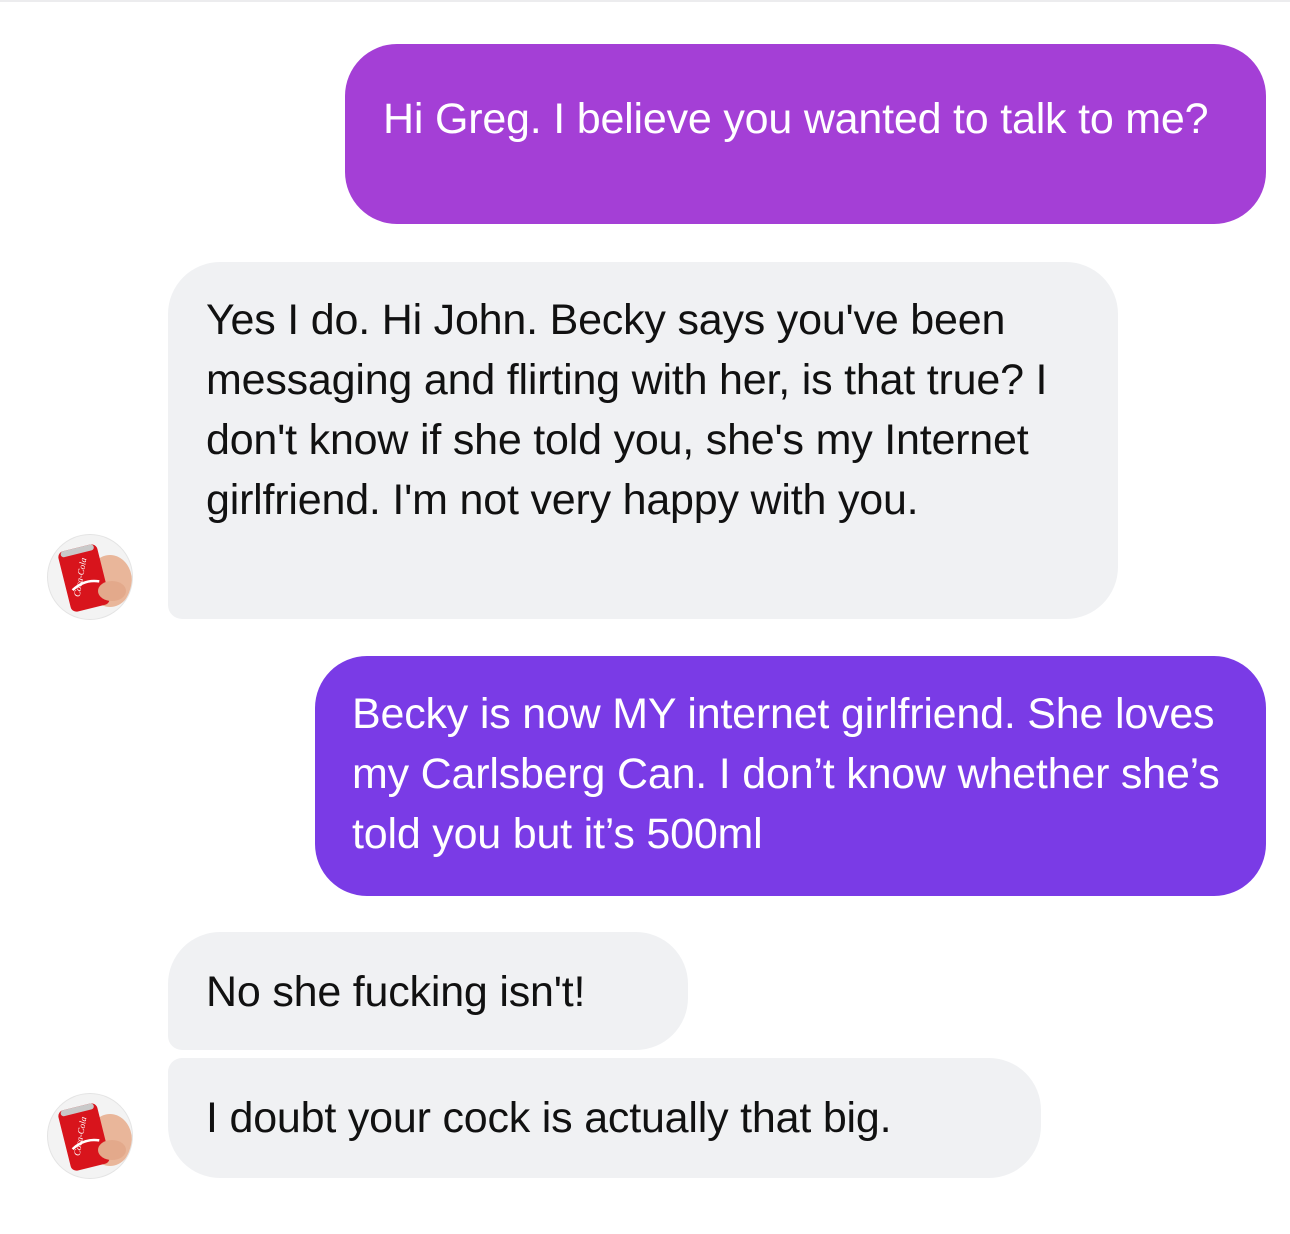 This screenshot has width=1290, height=1234. I want to click on message-bubble-incoming: I doubt your cock is actually that big., so click(604, 1118).